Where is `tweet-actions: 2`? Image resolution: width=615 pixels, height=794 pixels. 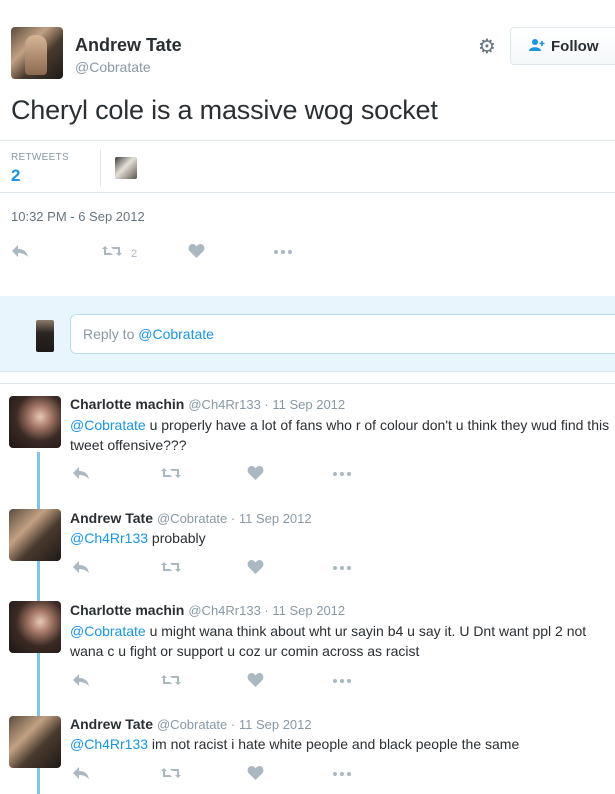 tweet-actions: 2 is located at coordinates (307, 253).